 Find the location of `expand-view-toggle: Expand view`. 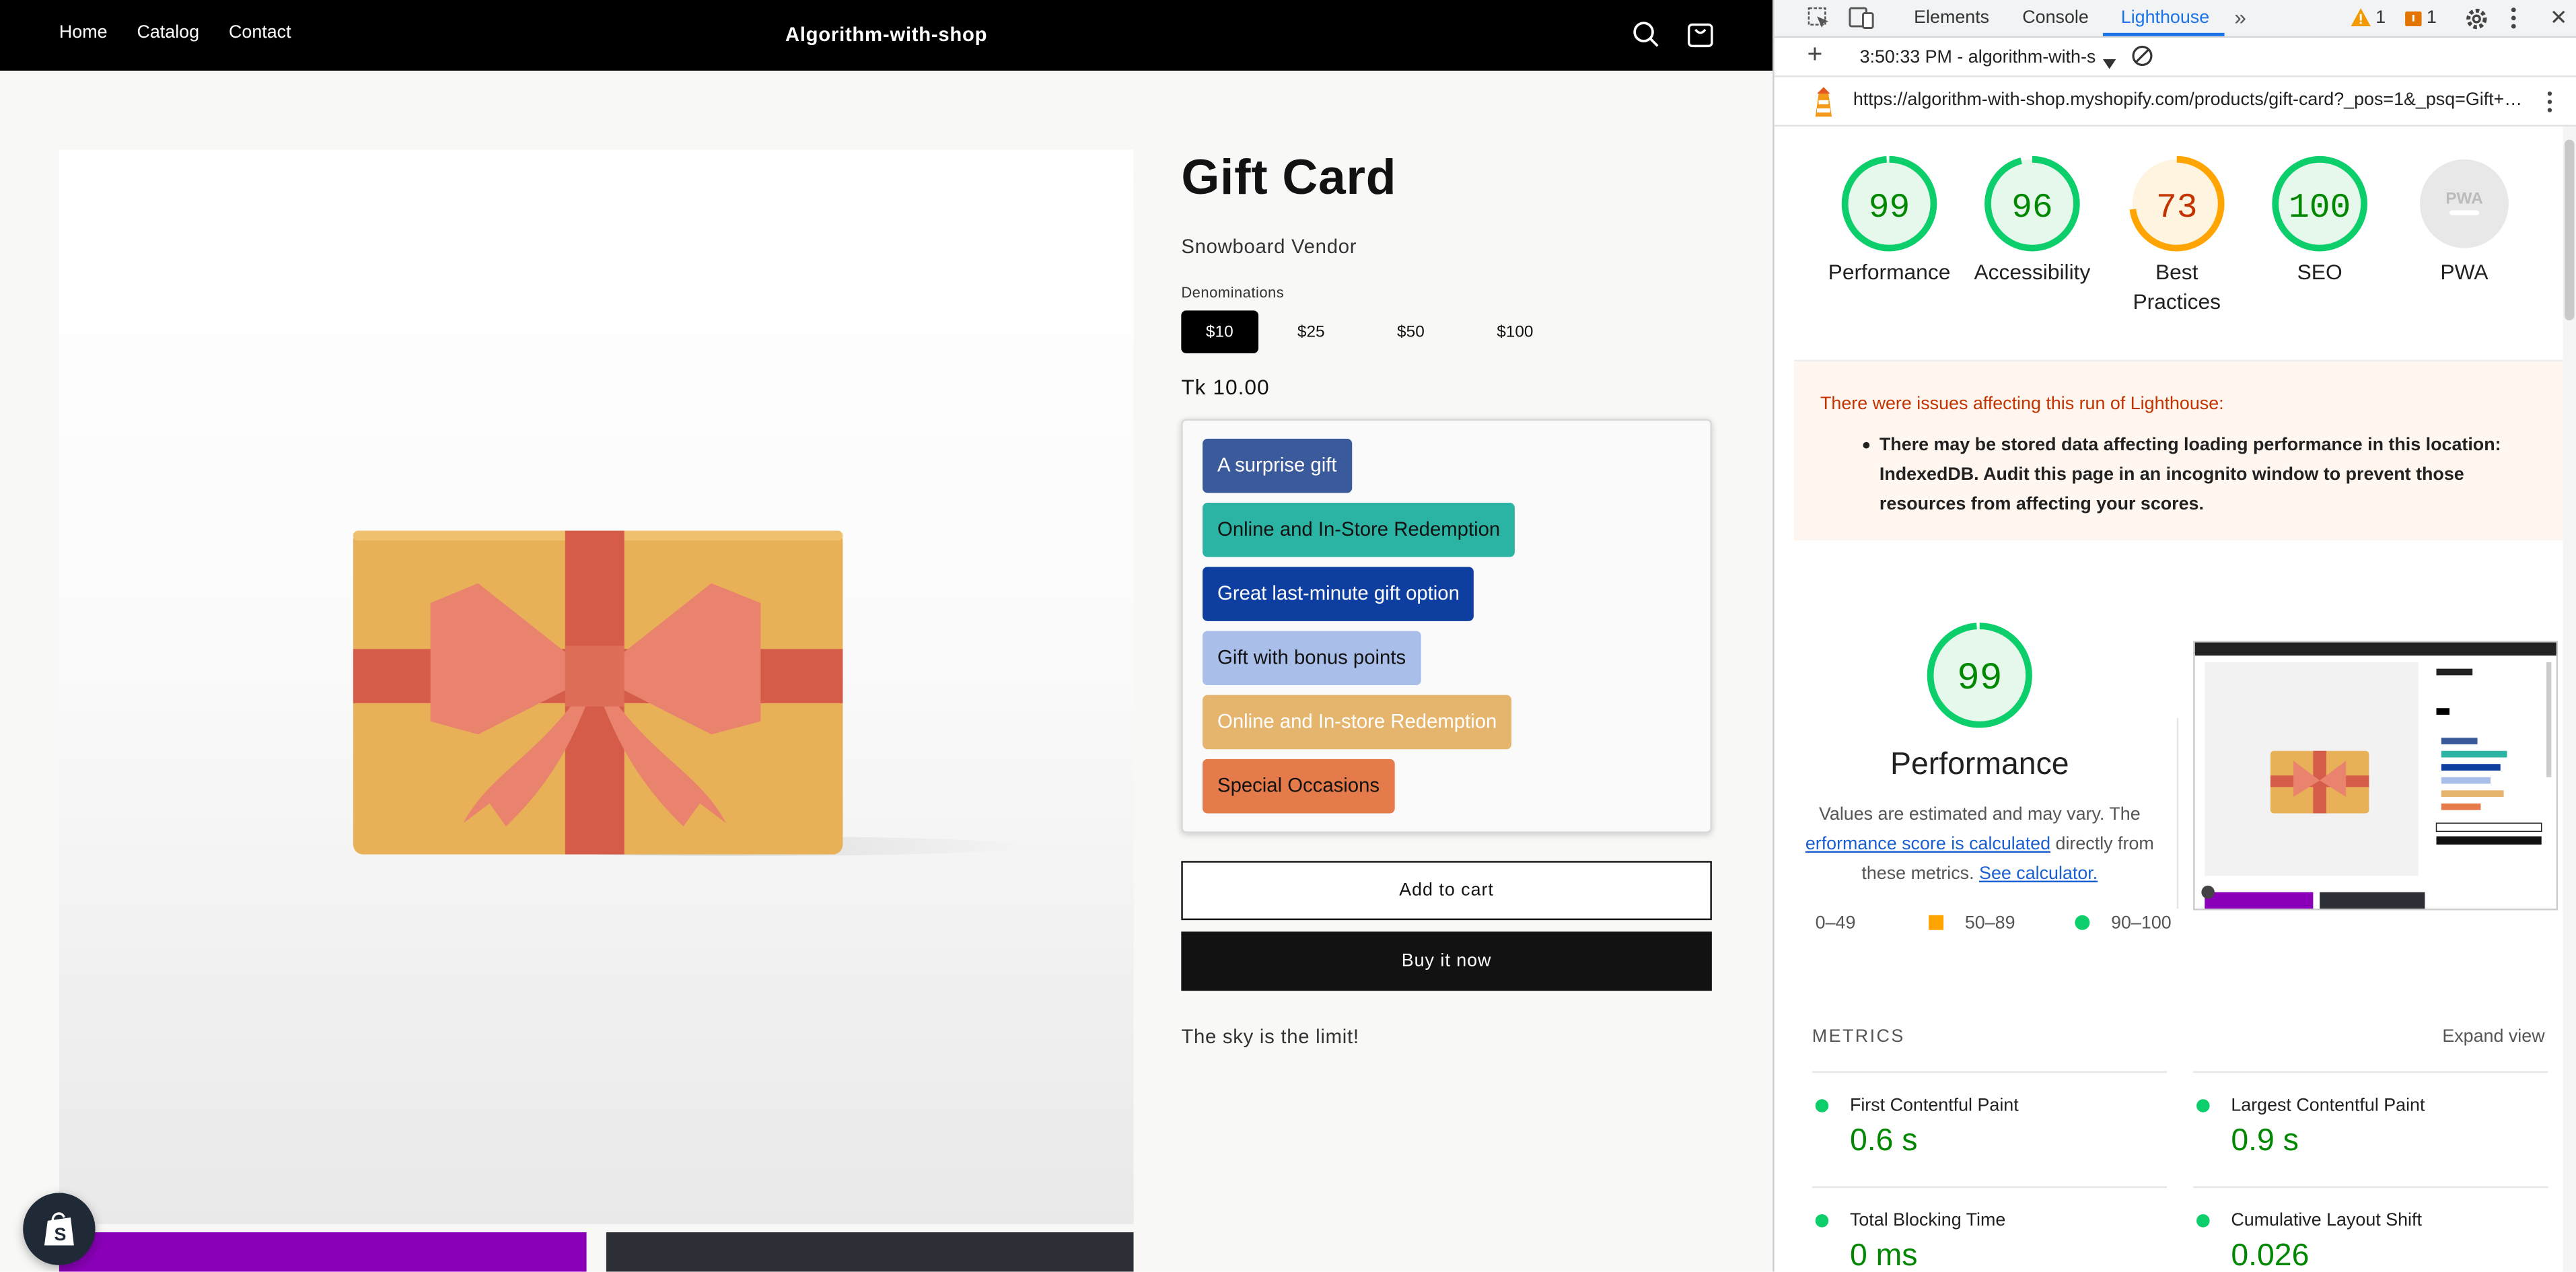

expand-view-toggle: Expand view is located at coordinates (2493, 1037).